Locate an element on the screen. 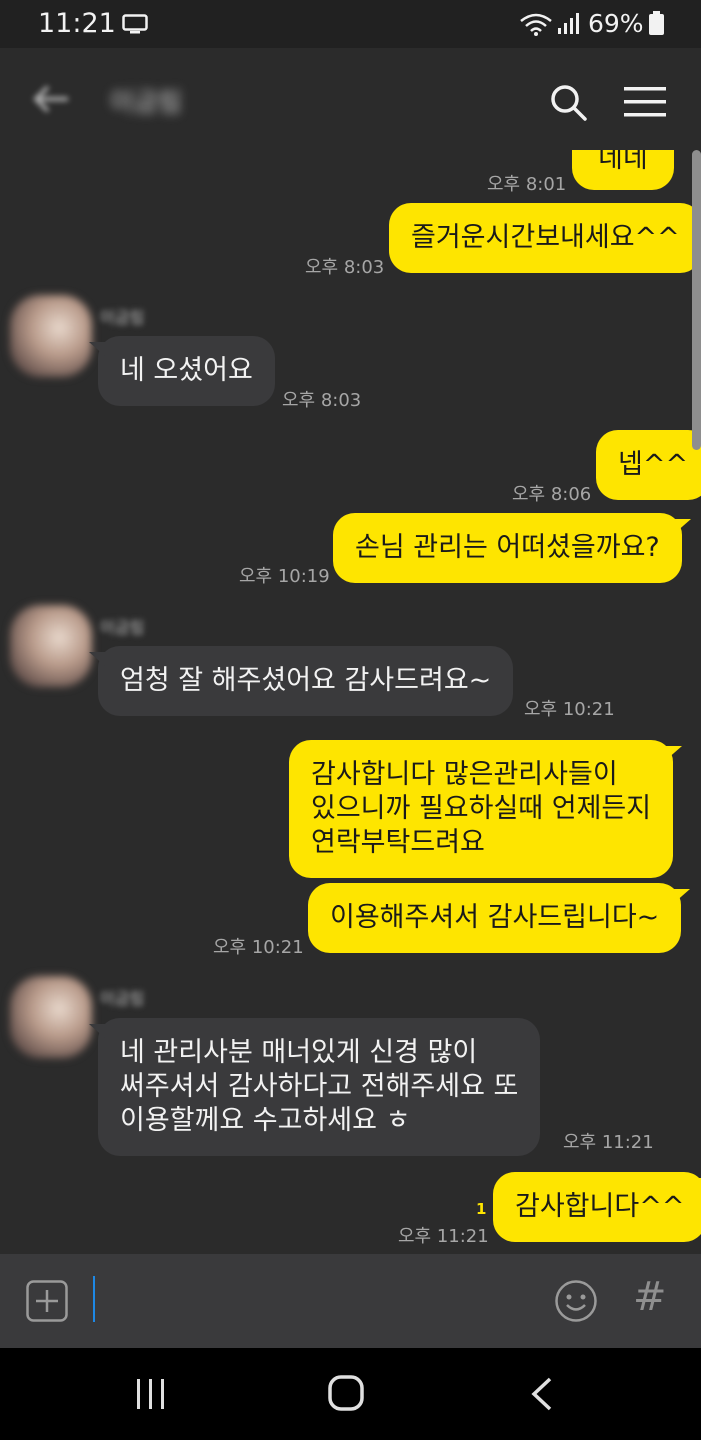  system-nav-bar is located at coordinates (350, 1394).